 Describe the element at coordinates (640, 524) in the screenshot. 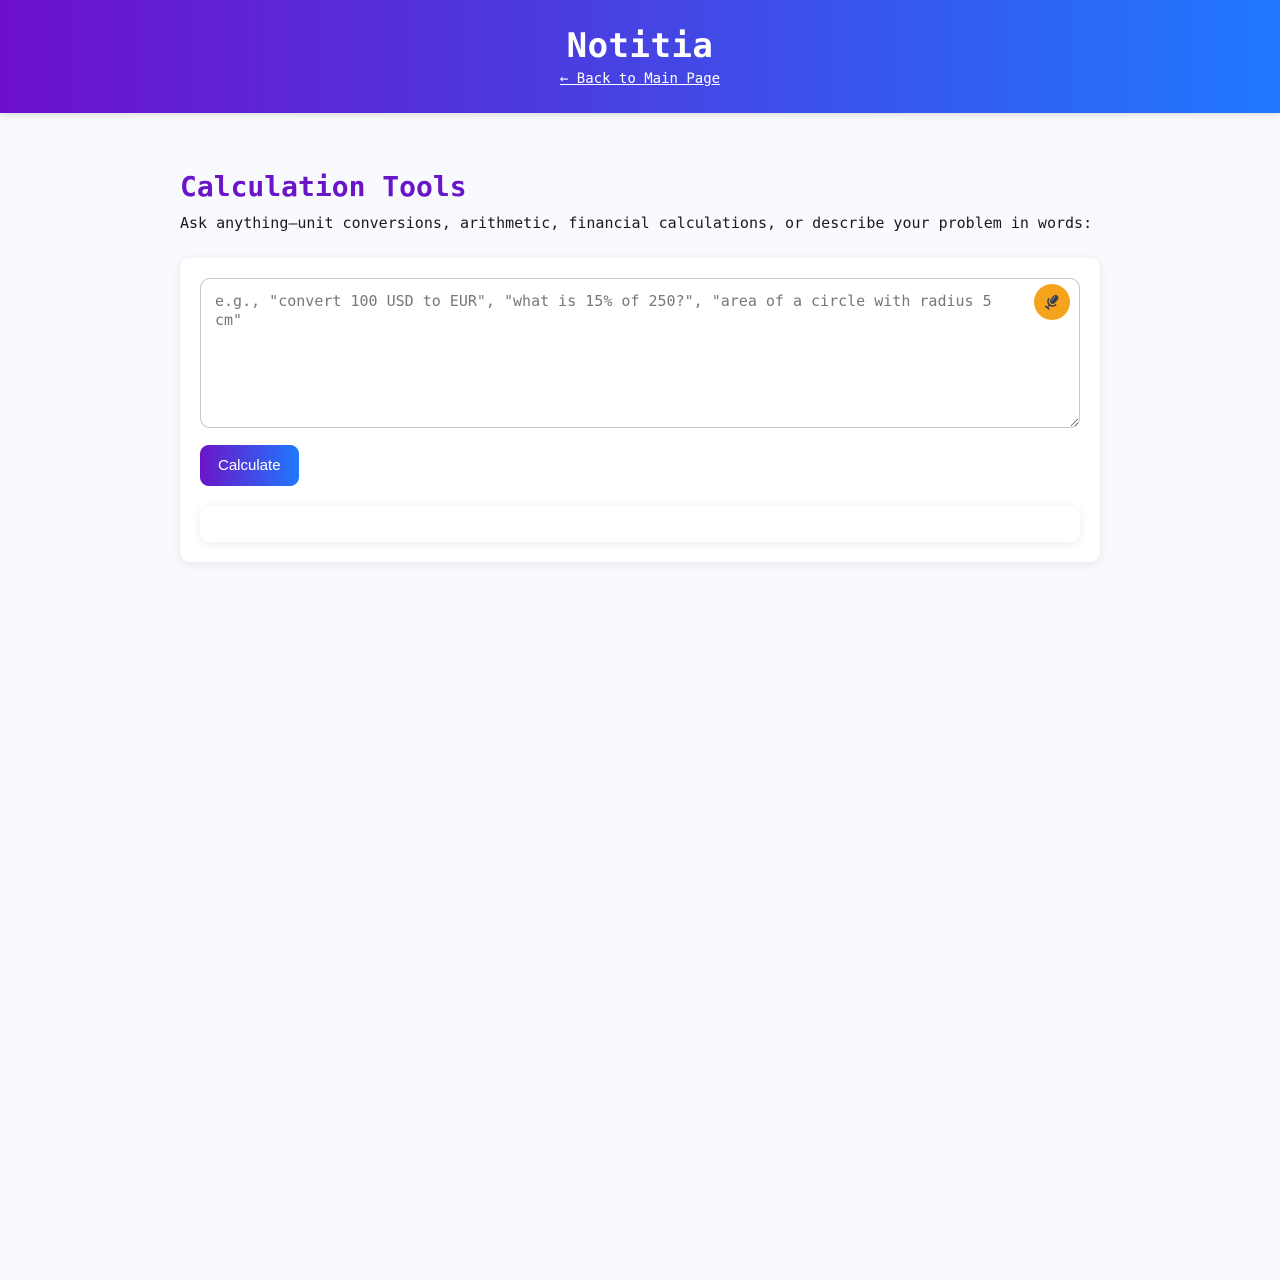

I see `result-output` at that location.